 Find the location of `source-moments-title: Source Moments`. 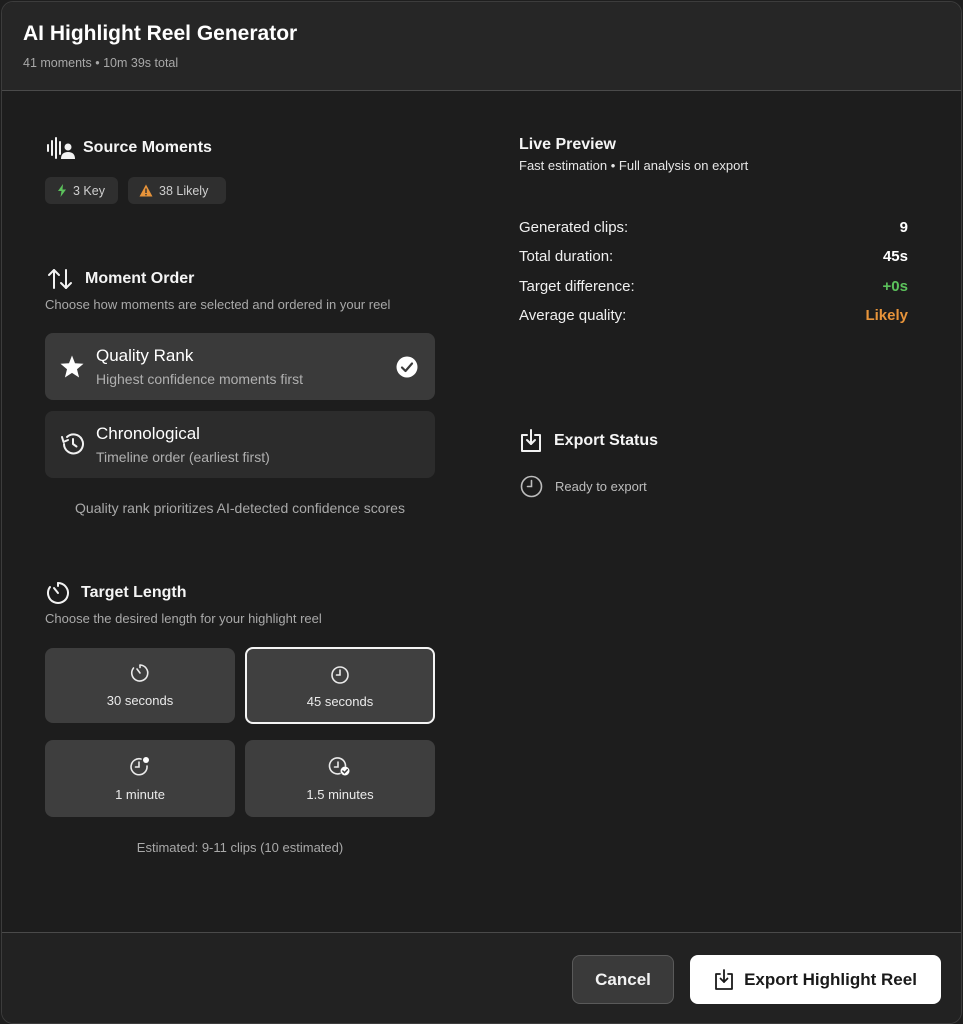

source-moments-title: Source Moments is located at coordinates (147, 147).